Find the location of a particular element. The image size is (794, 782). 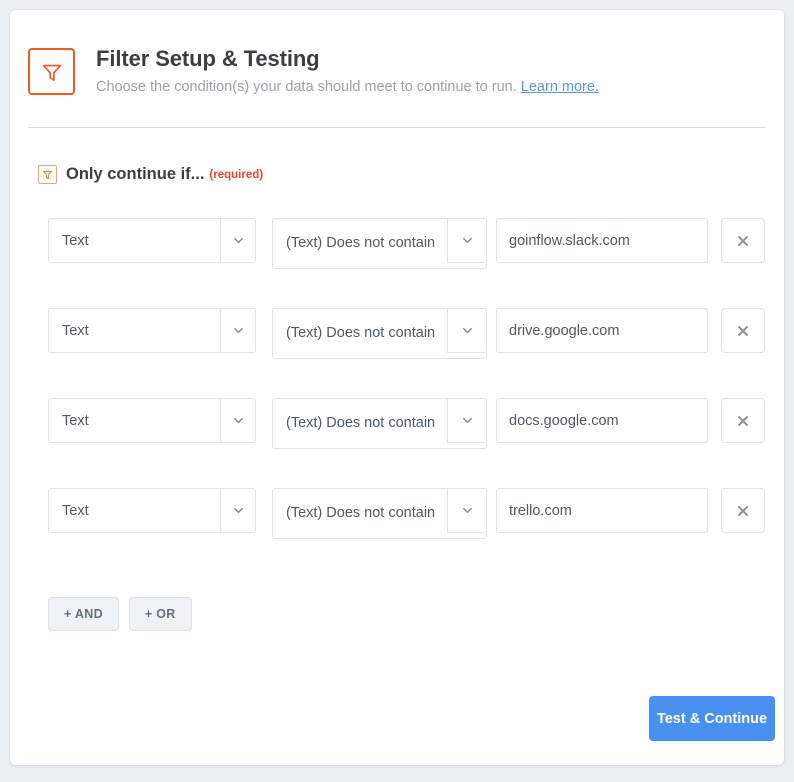

header-divider is located at coordinates (396, 127).